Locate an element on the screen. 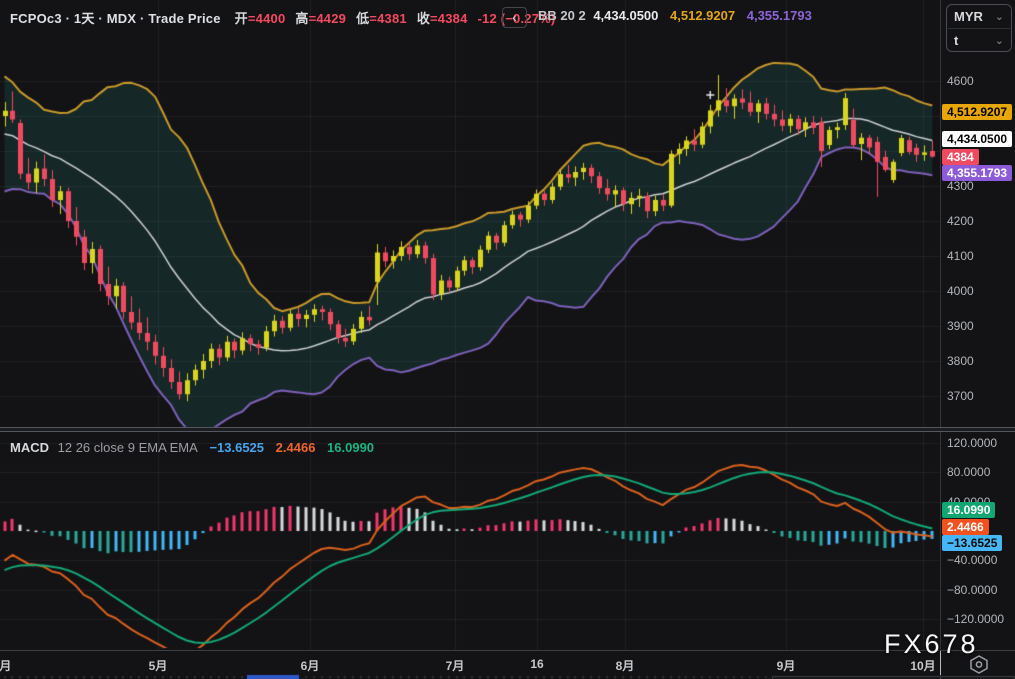 The width and height of the screenshot is (1015, 679). ohlc-values: 开=4400 高=4429 低=4381 收=4384 is located at coordinates (356, 18).